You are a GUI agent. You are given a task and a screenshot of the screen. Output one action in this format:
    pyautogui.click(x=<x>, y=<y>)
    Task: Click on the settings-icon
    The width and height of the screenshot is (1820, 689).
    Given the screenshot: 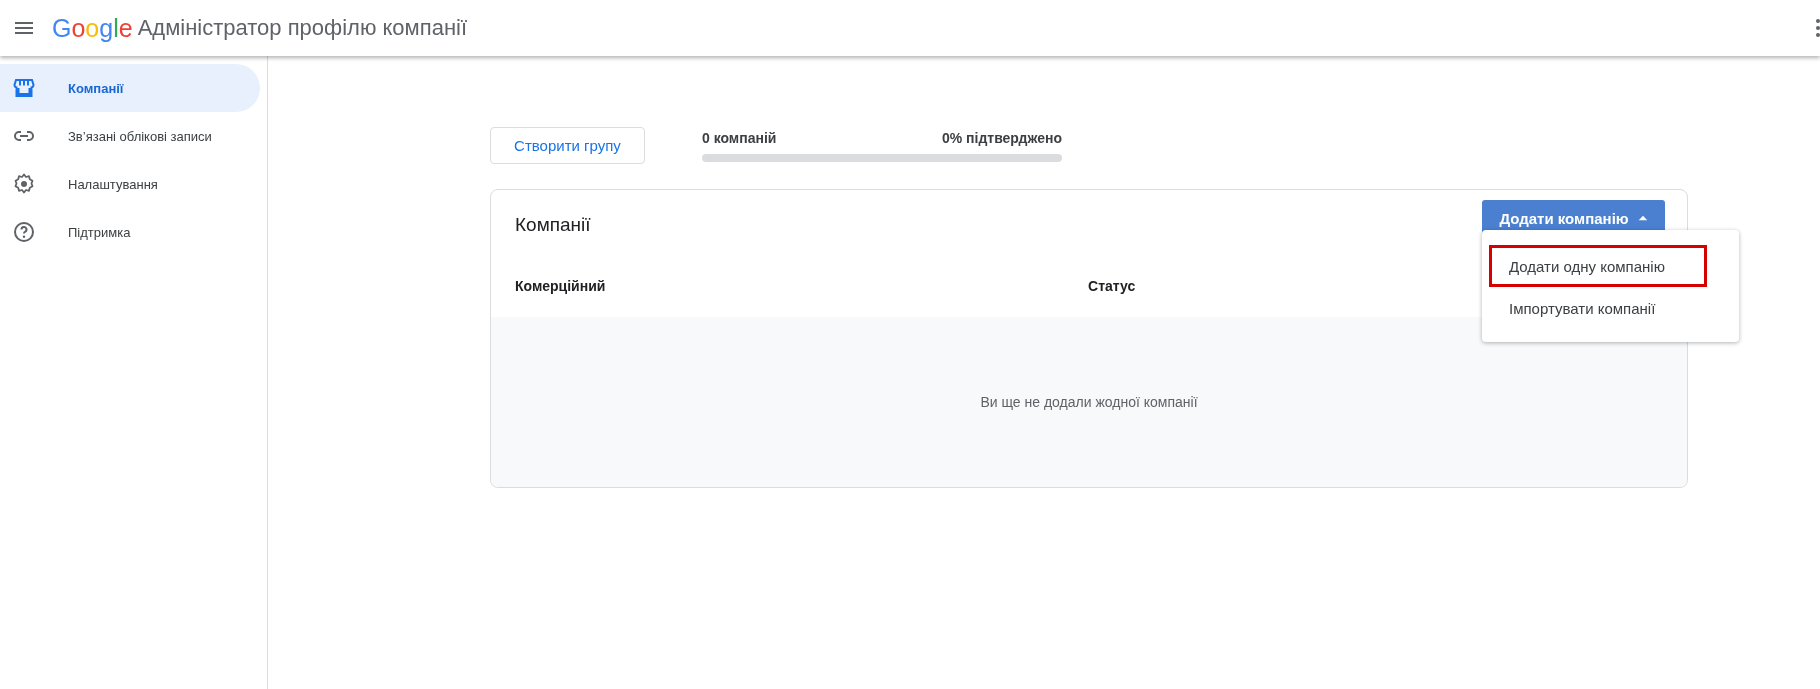 What is the action you would take?
    pyautogui.click(x=24, y=184)
    